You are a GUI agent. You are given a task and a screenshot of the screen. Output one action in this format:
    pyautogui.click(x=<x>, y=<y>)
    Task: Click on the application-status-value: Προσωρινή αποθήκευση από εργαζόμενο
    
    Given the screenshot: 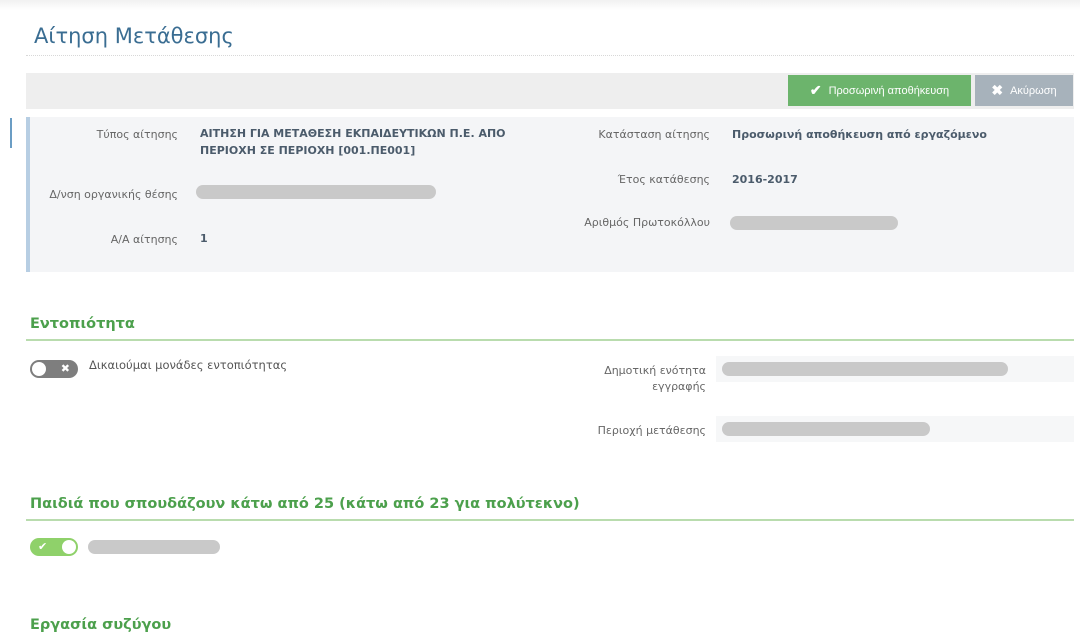 What is the action you would take?
    pyautogui.click(x=859, y=134)
    